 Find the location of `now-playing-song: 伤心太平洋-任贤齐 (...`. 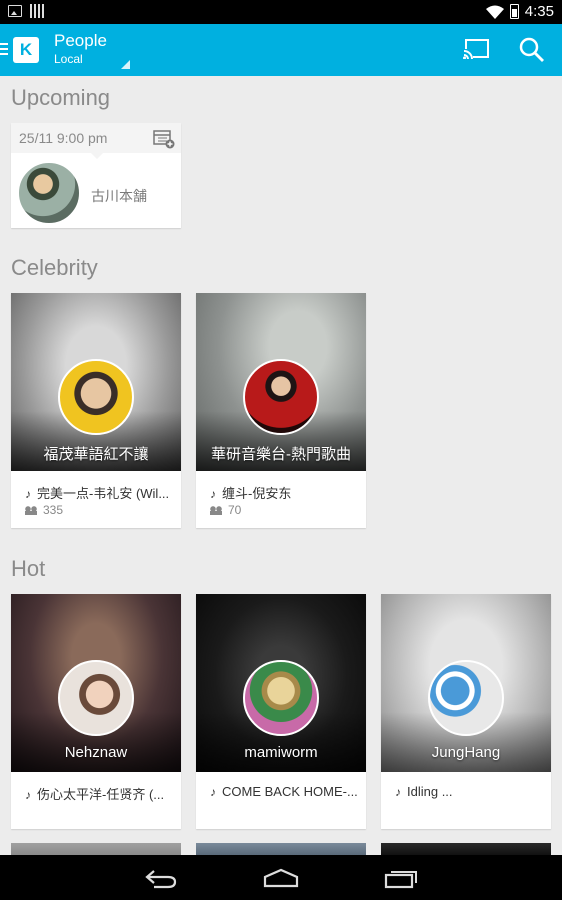

now-playing-song: 伤心太平洋-任贤齐 (... is located at coordinates (101, 794).